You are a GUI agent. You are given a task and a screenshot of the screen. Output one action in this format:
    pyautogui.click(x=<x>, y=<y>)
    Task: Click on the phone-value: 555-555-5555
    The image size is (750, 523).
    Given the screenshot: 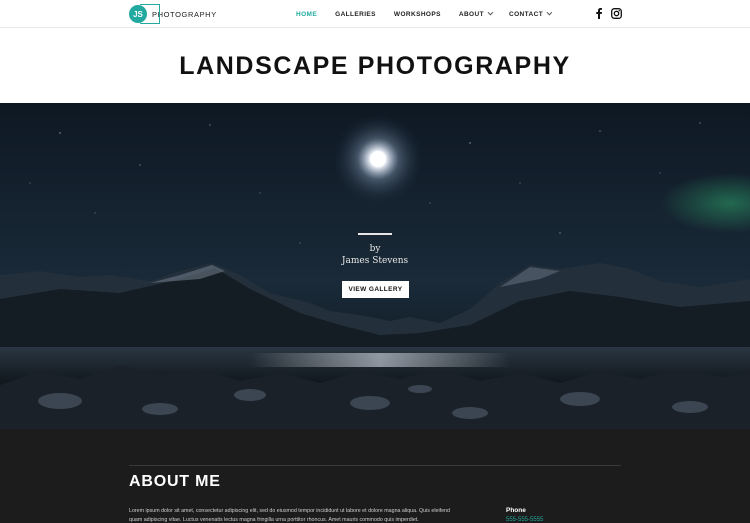 What is the action you would take?
    pyautogui.click(x=524, y=520)
    